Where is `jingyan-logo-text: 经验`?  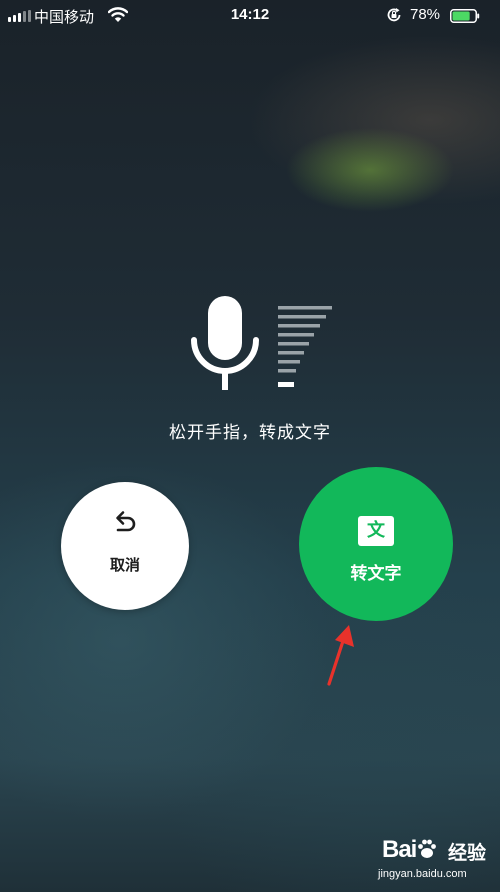
jingyan-logo-text: 经验 is located at coordinates (467, 853).